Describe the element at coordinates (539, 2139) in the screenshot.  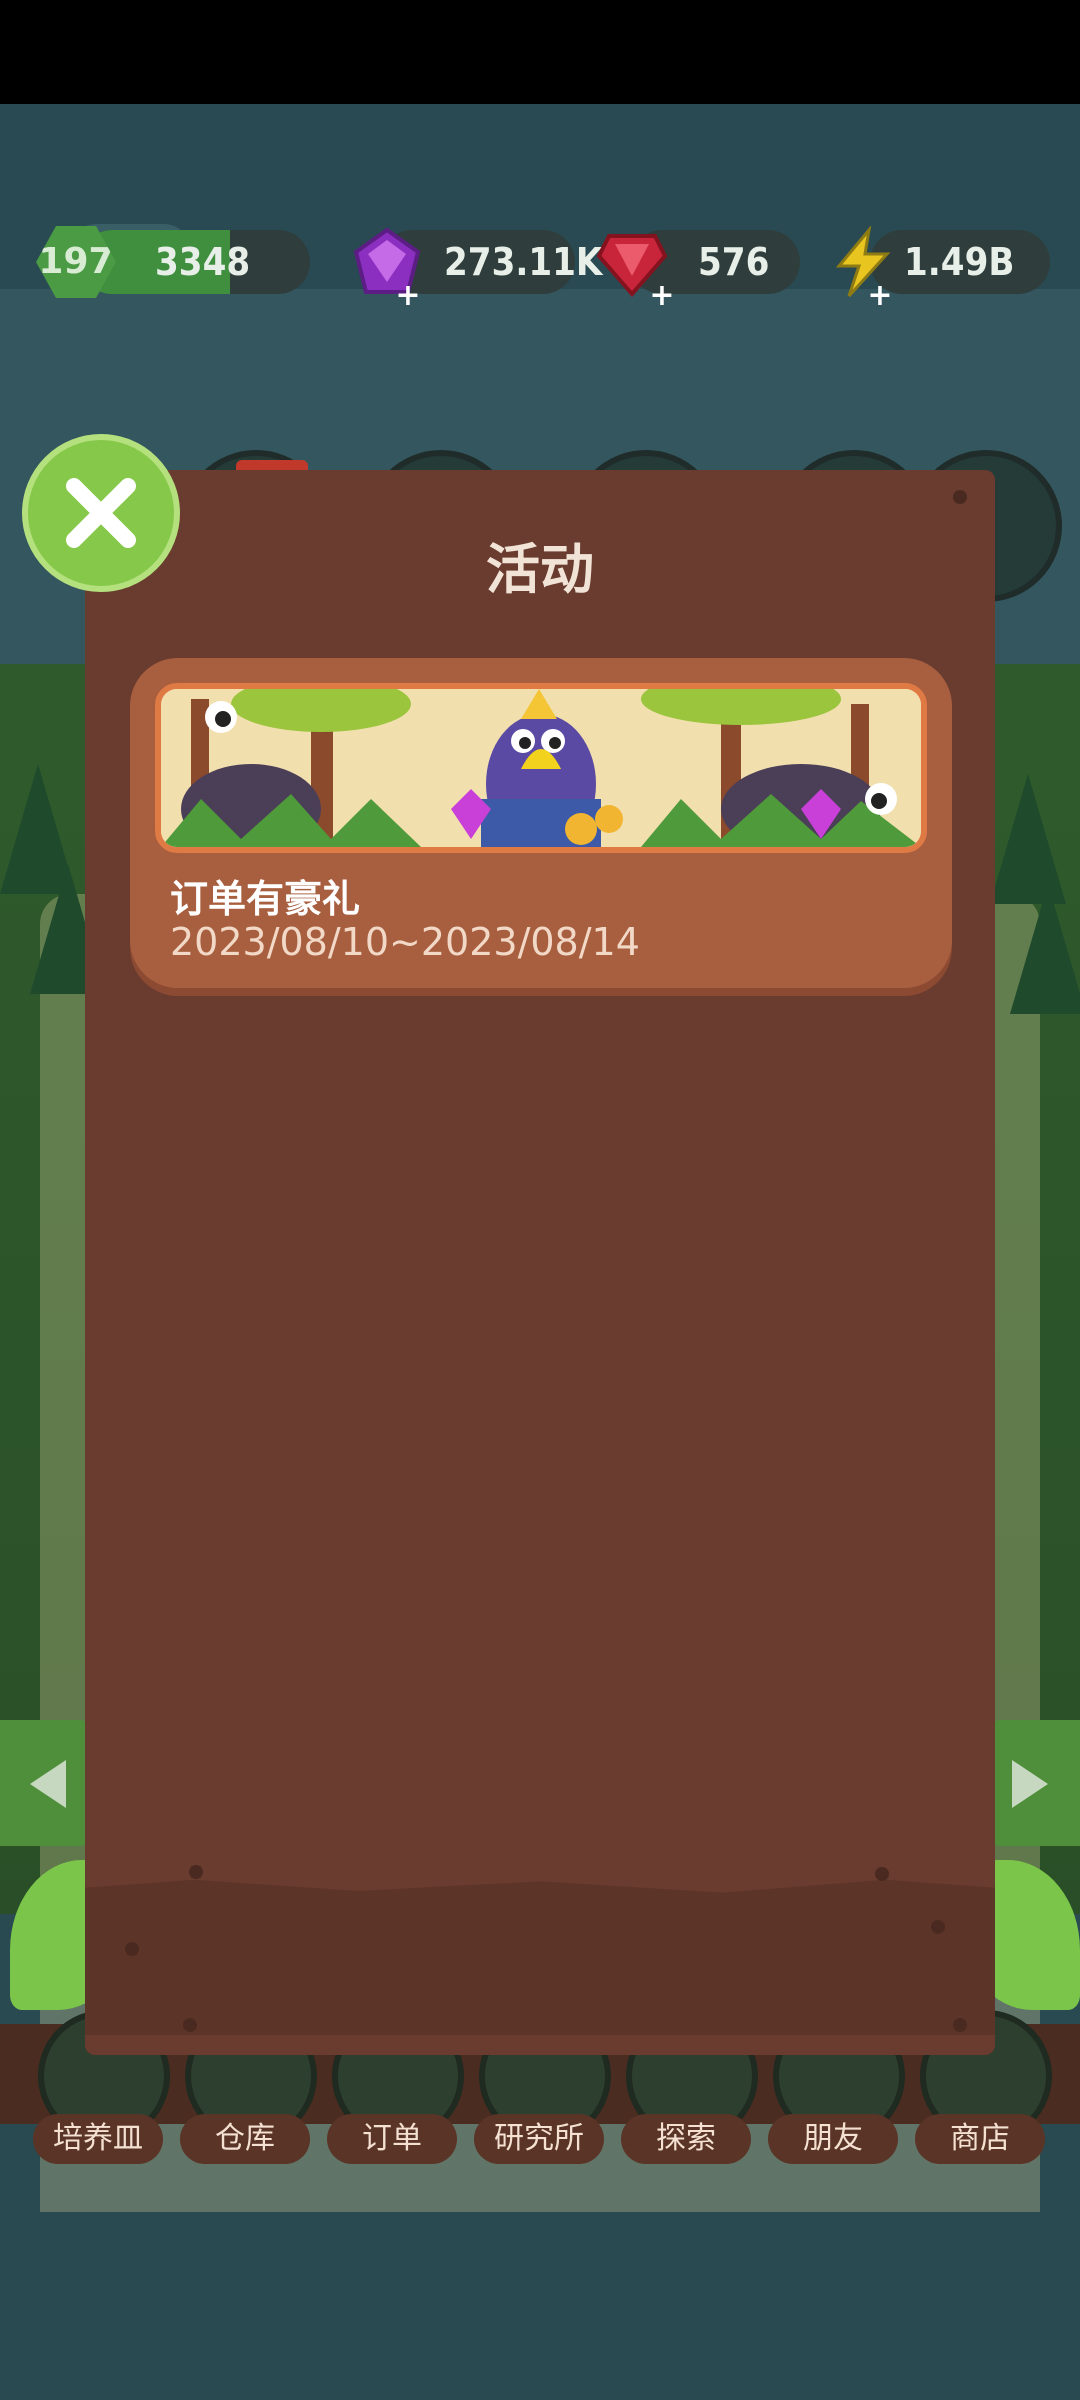
I see `nav-label: 研究所` at that location.